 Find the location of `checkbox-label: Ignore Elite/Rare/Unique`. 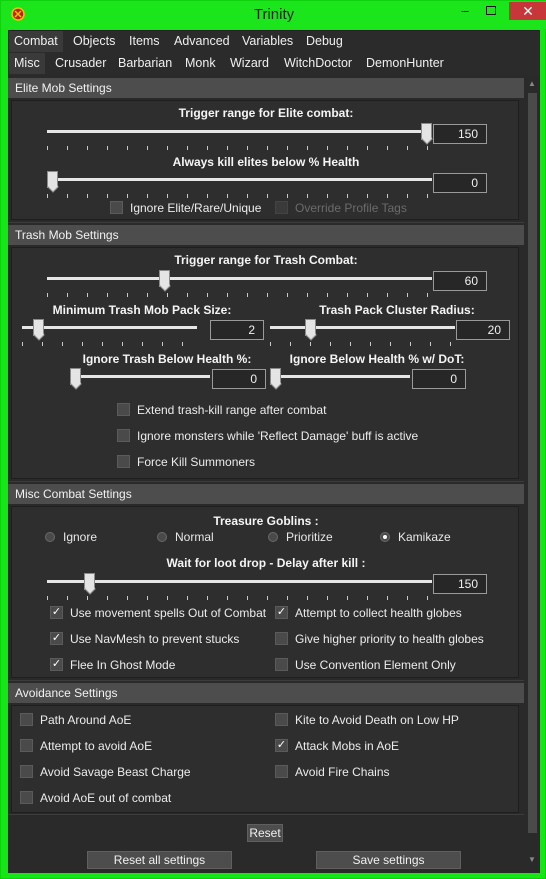

checkbox-label: Ignore Elite/Rare/Unique is located at coordinates (196, 208).